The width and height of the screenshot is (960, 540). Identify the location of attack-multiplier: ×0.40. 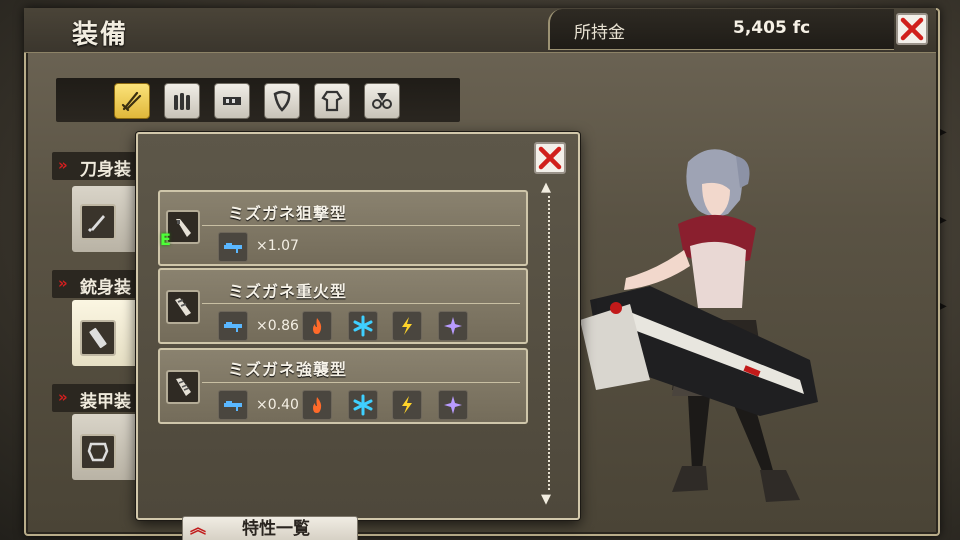
(277, 405).